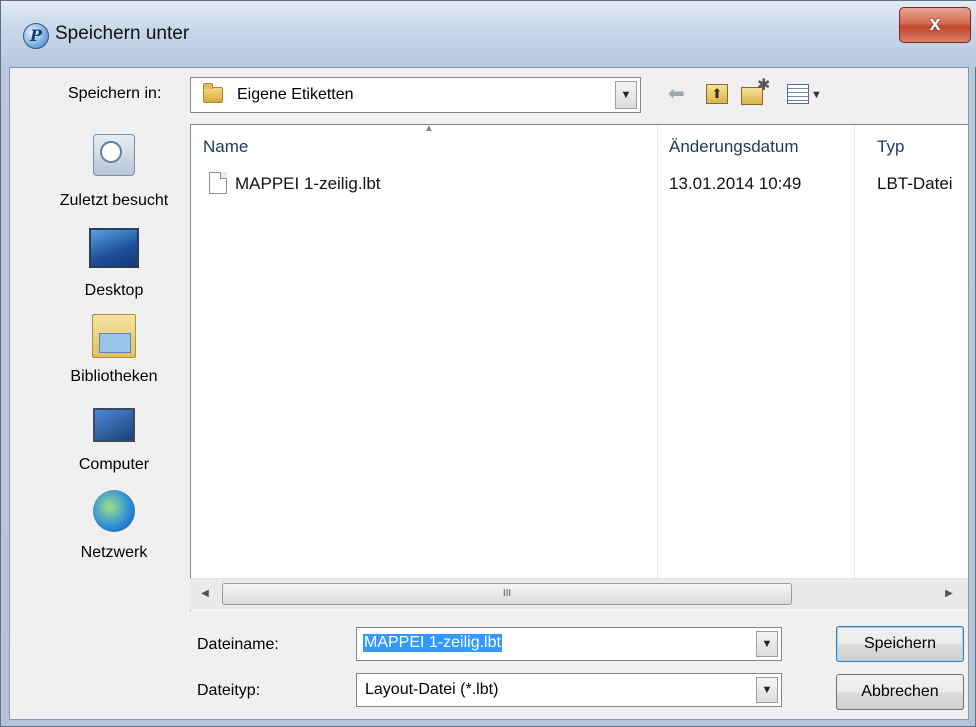  What do you see at coordinates (213, 93) in the screenshot?
I see `folder-icon` at bounding box center [213, 93].